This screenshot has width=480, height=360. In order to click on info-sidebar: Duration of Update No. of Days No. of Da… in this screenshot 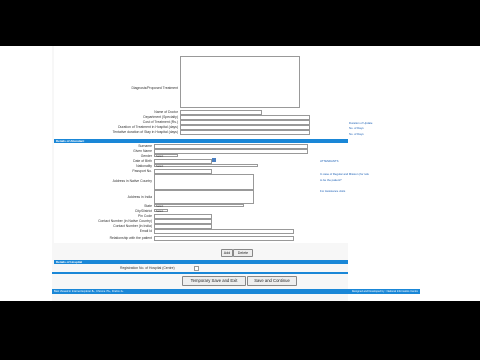, I will do `click(370, 173)`.